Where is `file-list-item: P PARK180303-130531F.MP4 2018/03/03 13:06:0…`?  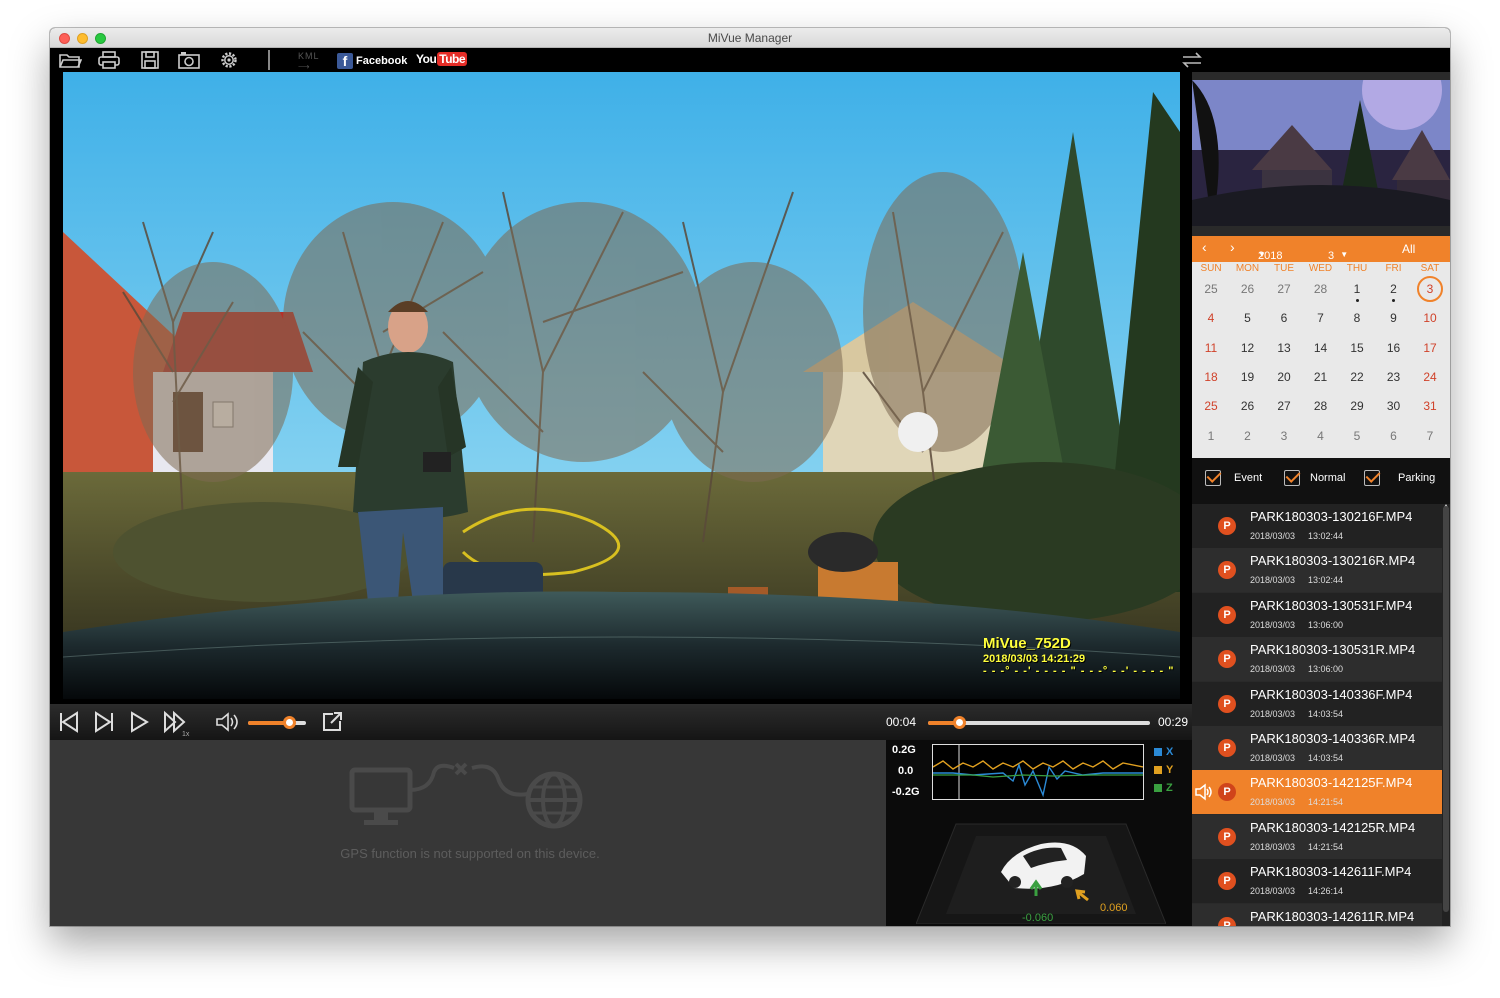
file-list-item: P PARK180303-130531F.MP4 2018/03/03 13:06:0… is located at coordinates (1317, 614).